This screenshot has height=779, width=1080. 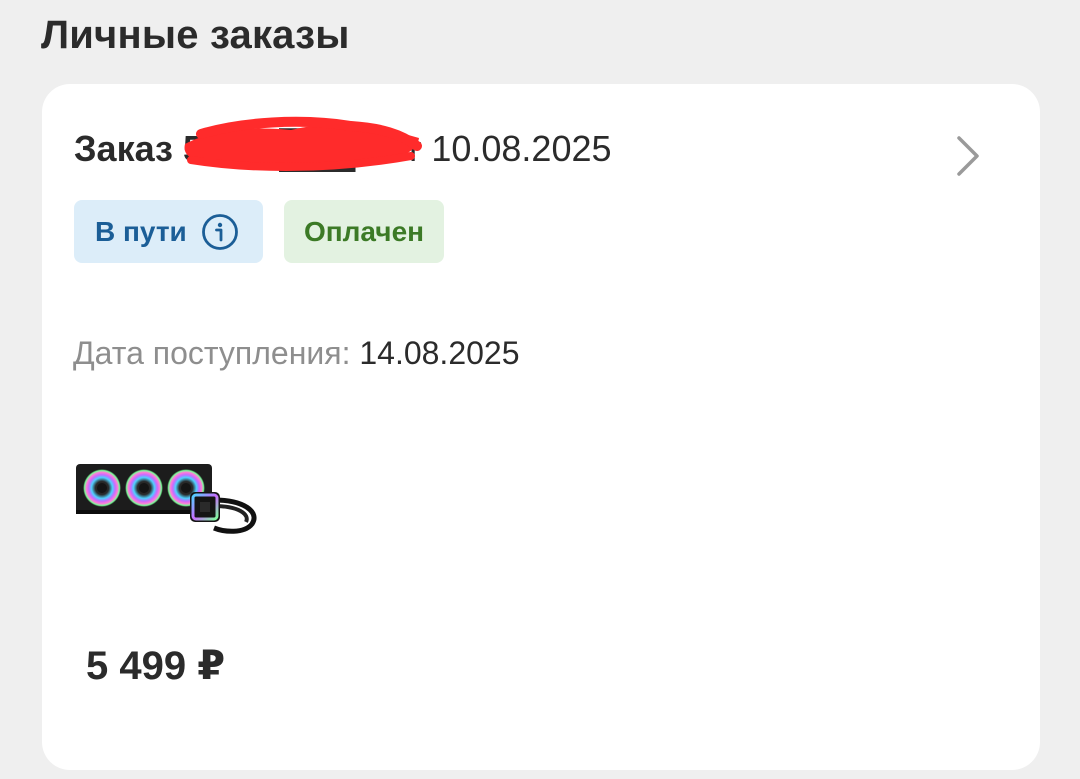 What do you see at coordinates (220, 232) in the screenshot?
I see `info-icon` at bounding box center [220, 232].